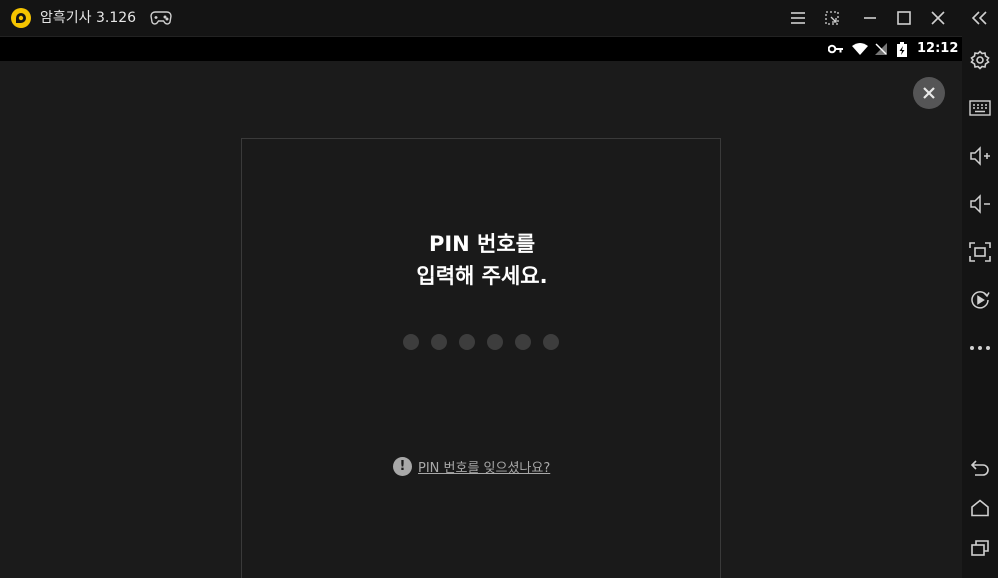  What do you see at coordinates (881, 49) in the screenshot?
I see `no-signal-icon` at bounding box center [881, 49].